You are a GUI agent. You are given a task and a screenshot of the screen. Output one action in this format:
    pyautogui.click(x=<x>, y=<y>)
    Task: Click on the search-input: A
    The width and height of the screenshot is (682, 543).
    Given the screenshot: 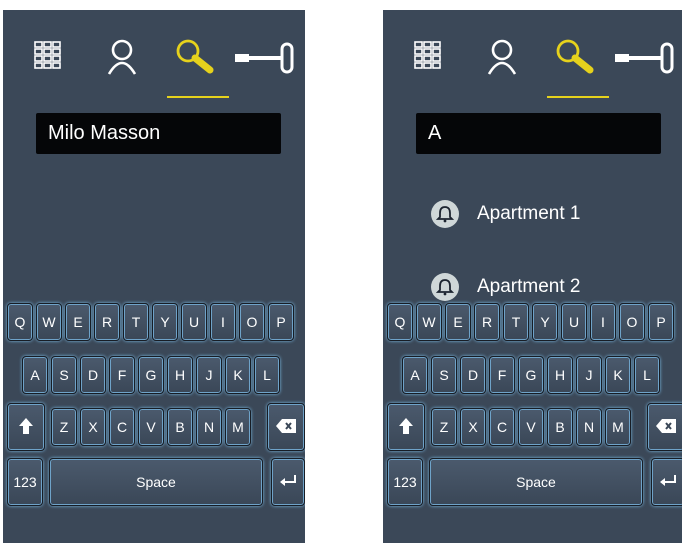 What is the action you would take?
    pyautogui.click(x=538, y=133)
    